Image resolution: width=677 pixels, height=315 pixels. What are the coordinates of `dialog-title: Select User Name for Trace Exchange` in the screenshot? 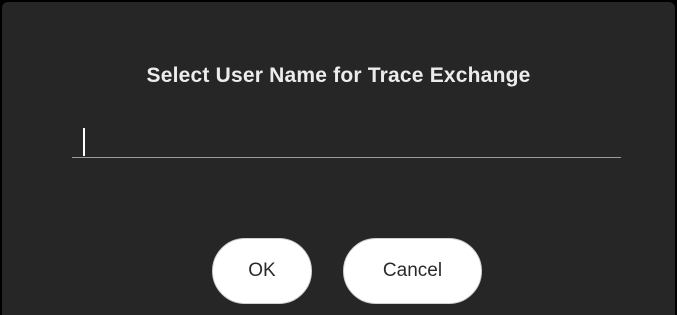 It's located at (338, 75).